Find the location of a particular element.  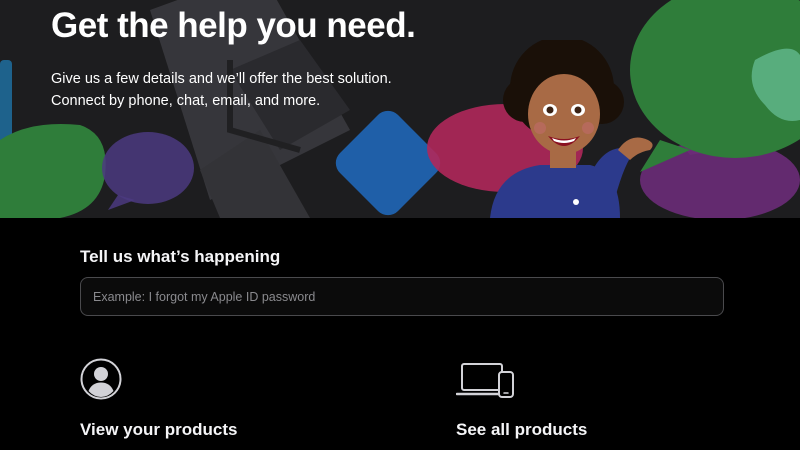

view-your-products-card: View your products is located at coordinates (230, 404).